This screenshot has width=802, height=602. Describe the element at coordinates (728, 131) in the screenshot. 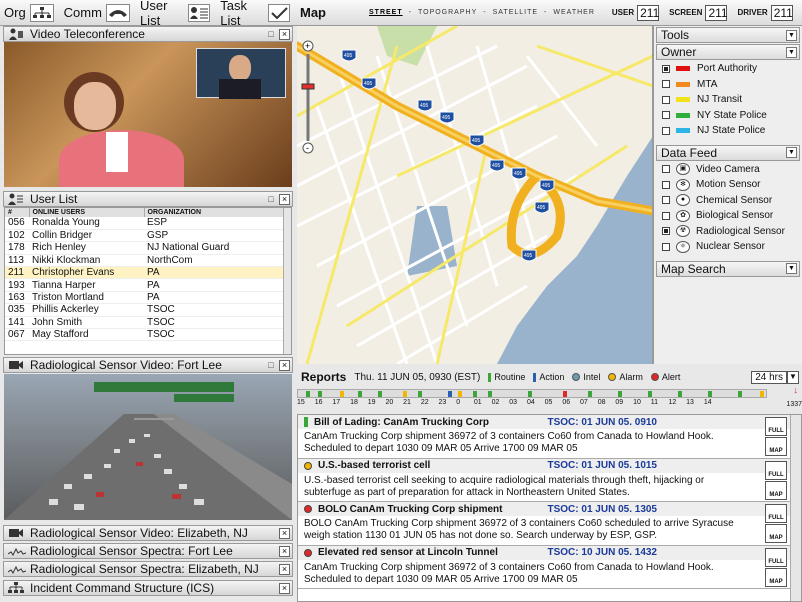

I see `owner-option: NJ State Police` at that location.